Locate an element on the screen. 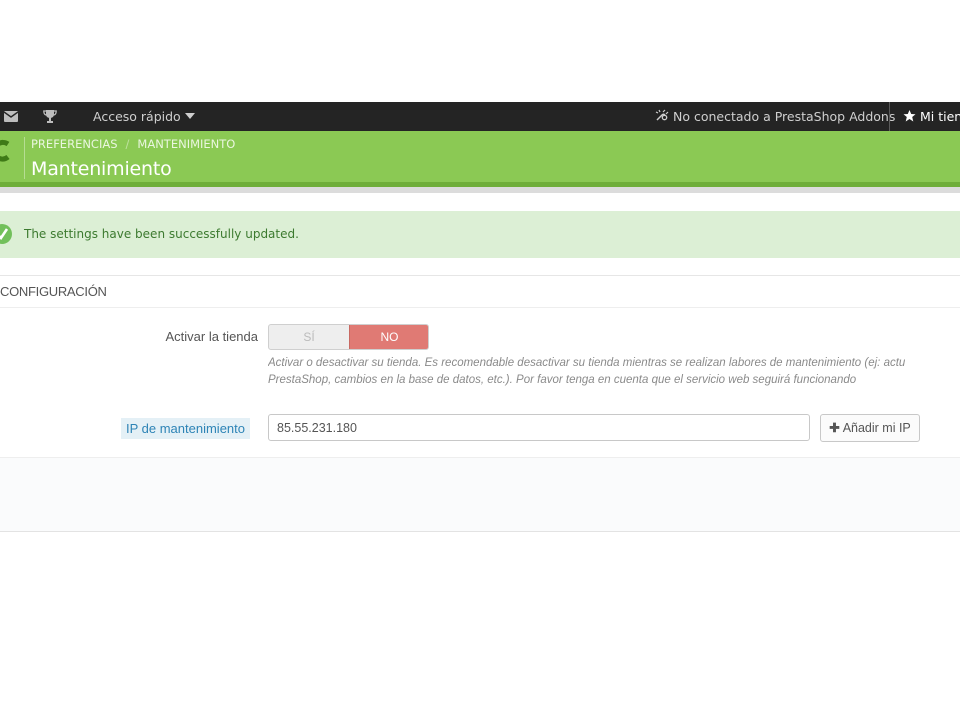  caret-down-icon is located at coordinates (189, 116).